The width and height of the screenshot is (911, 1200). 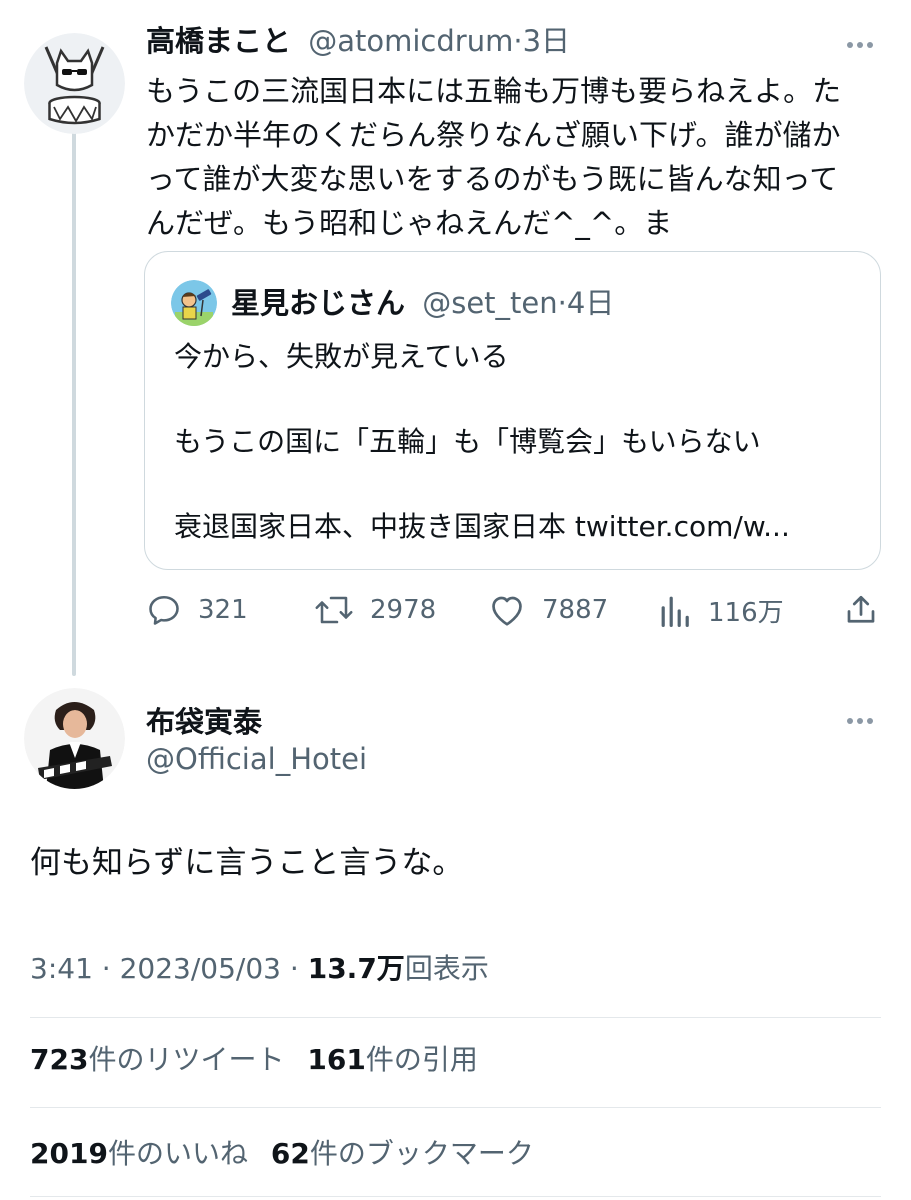 What do you see at coordinates (860, 721) in the screenshot?
I see `main-more-options-icon` at bounding box center [860, 721].